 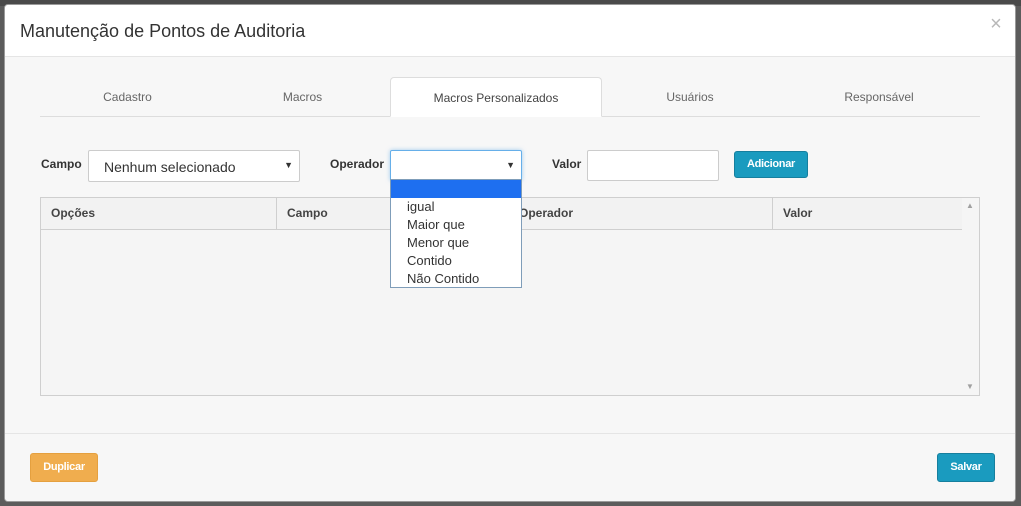 I want to click on scroll-down-icon: ▼, so click(x=970, y=386).